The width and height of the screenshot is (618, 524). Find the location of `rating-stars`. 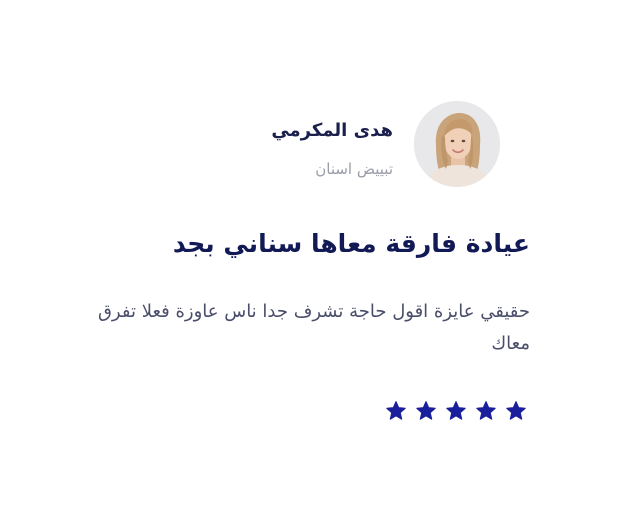

rating-stars is located at coordinates (456, 411).